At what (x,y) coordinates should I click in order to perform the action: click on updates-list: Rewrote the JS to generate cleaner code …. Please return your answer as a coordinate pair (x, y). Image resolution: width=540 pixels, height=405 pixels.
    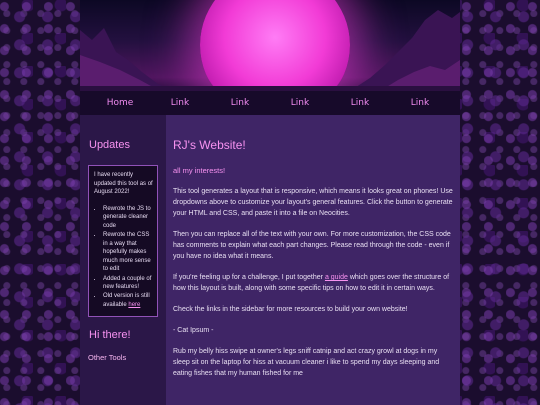
    Looking at the image, I should click on (123, 257).